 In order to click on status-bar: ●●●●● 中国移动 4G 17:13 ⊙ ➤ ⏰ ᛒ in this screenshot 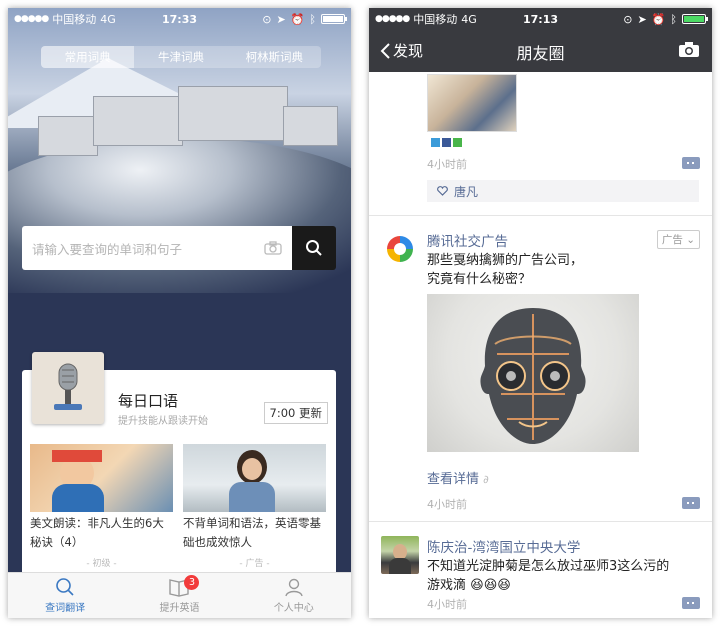, I will do `click(540, 19)`.